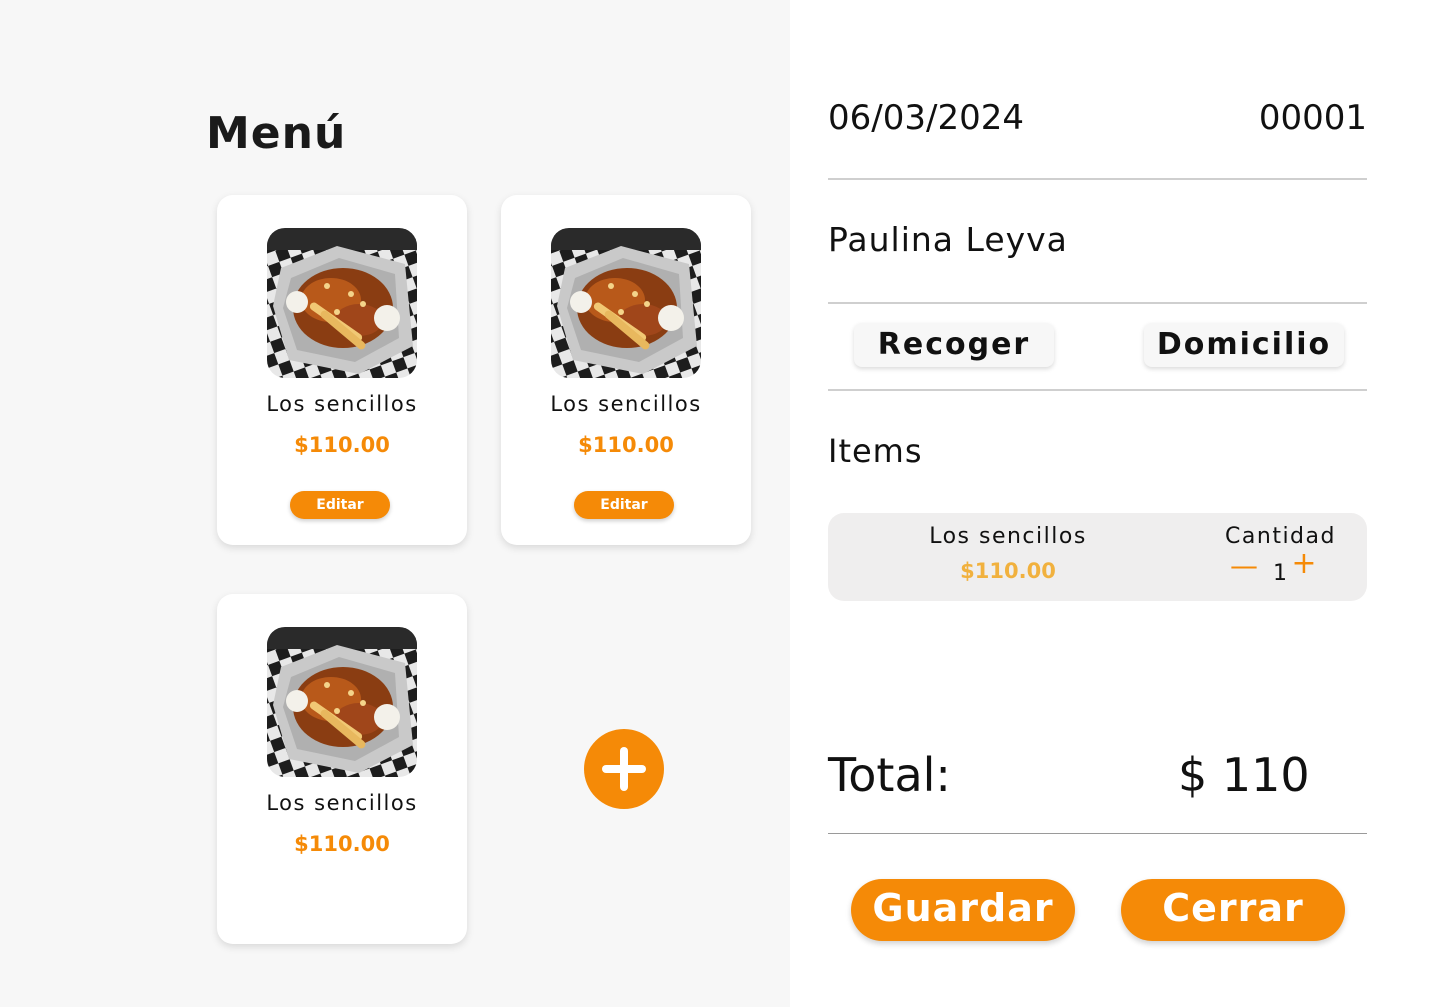 The height and width of the screenshot is (1007, 1434). Describe the element at coordinates (1280, 536) in the screenshot. I see `quantity-label: Cantidad` at that location.